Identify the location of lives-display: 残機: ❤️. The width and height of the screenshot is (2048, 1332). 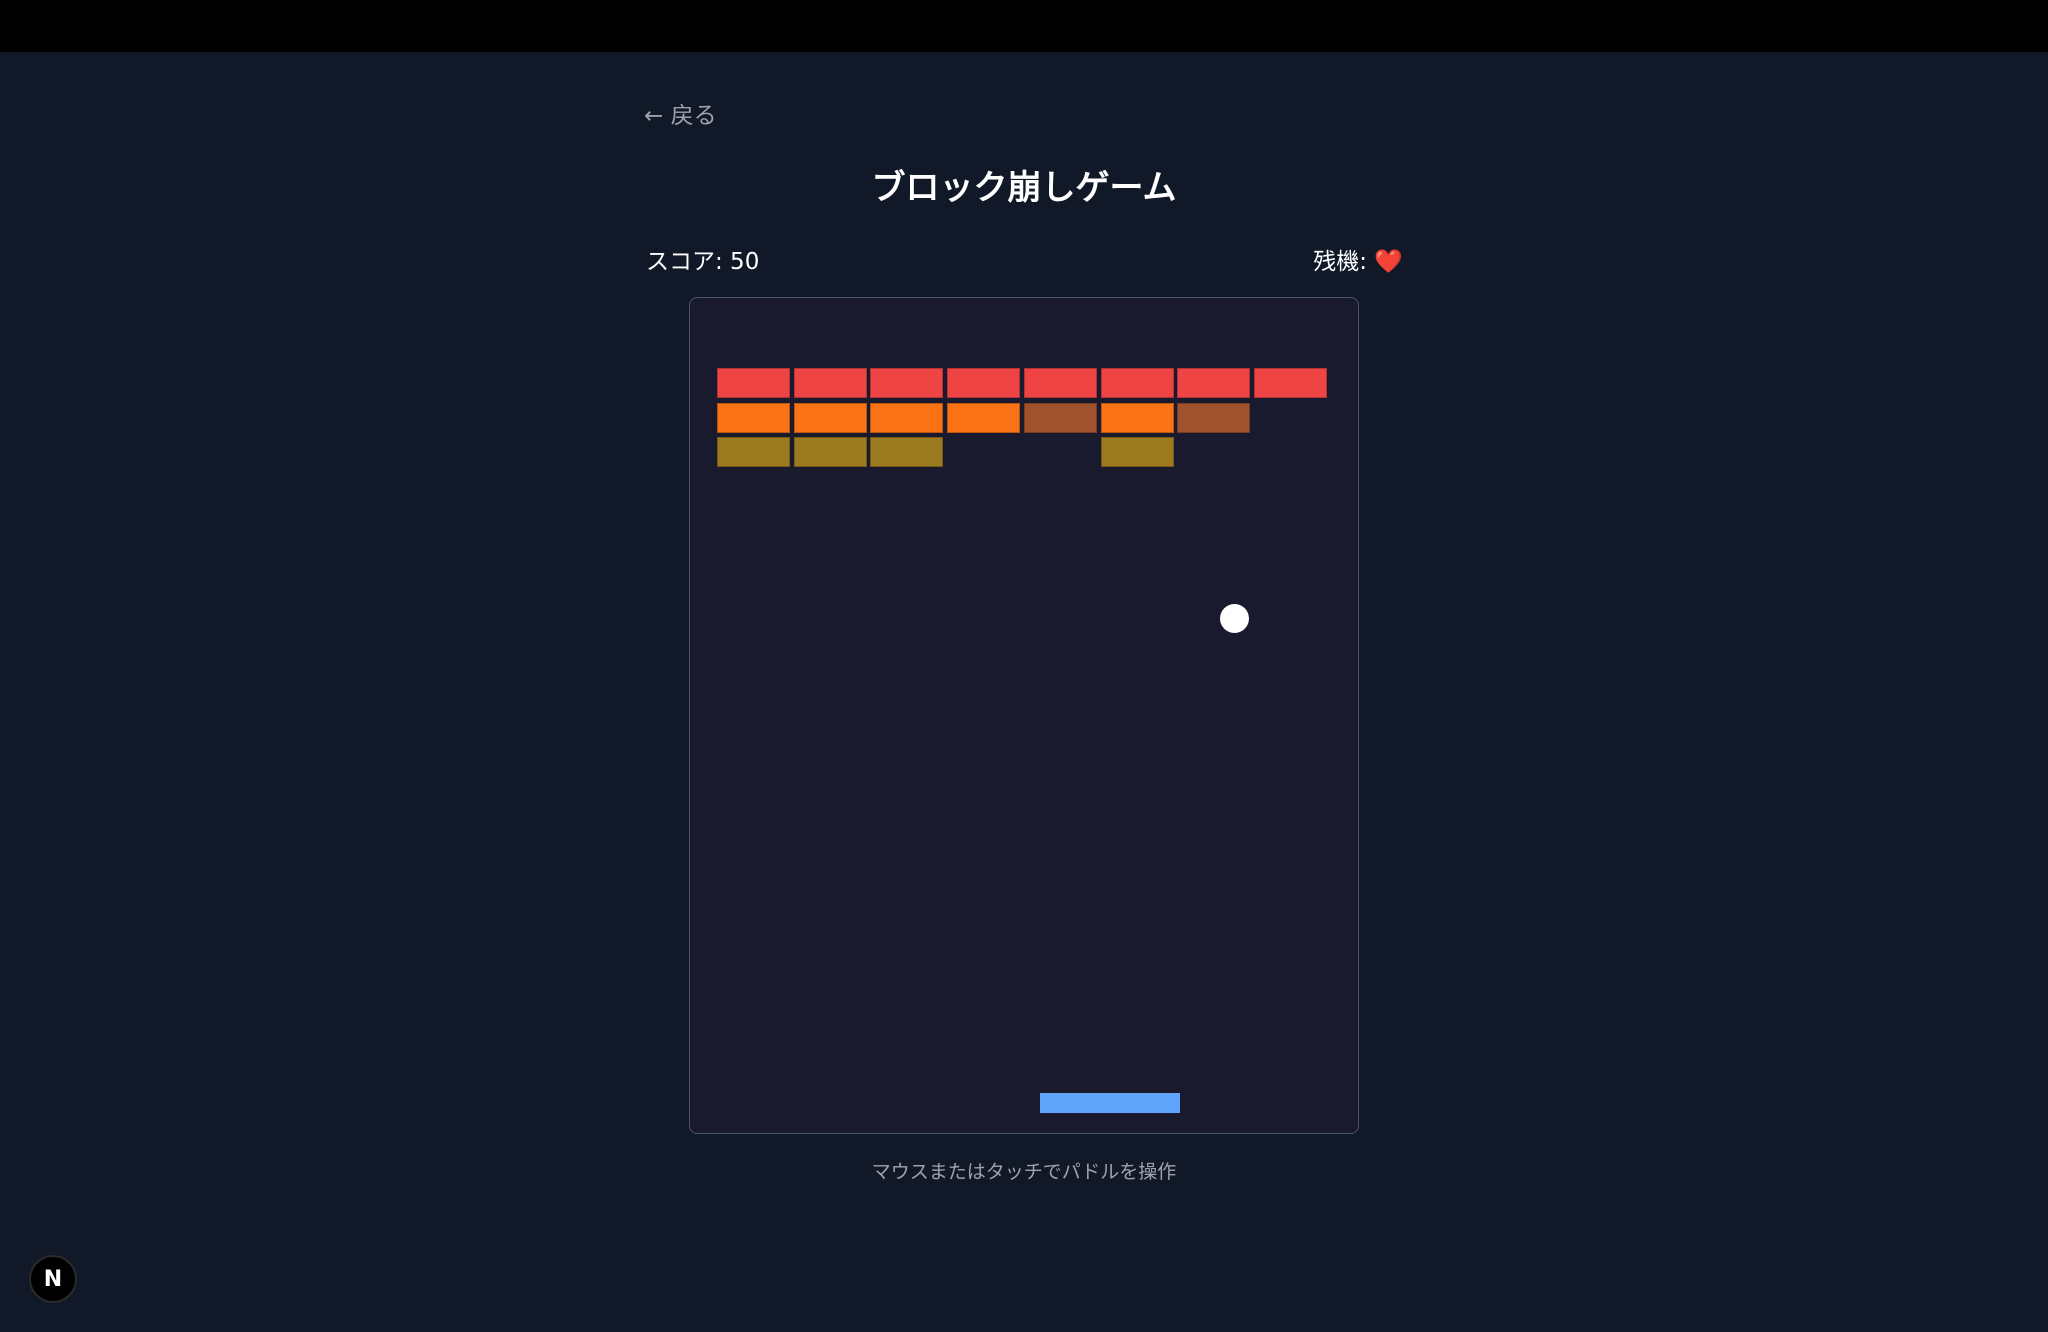
(1358, 259).